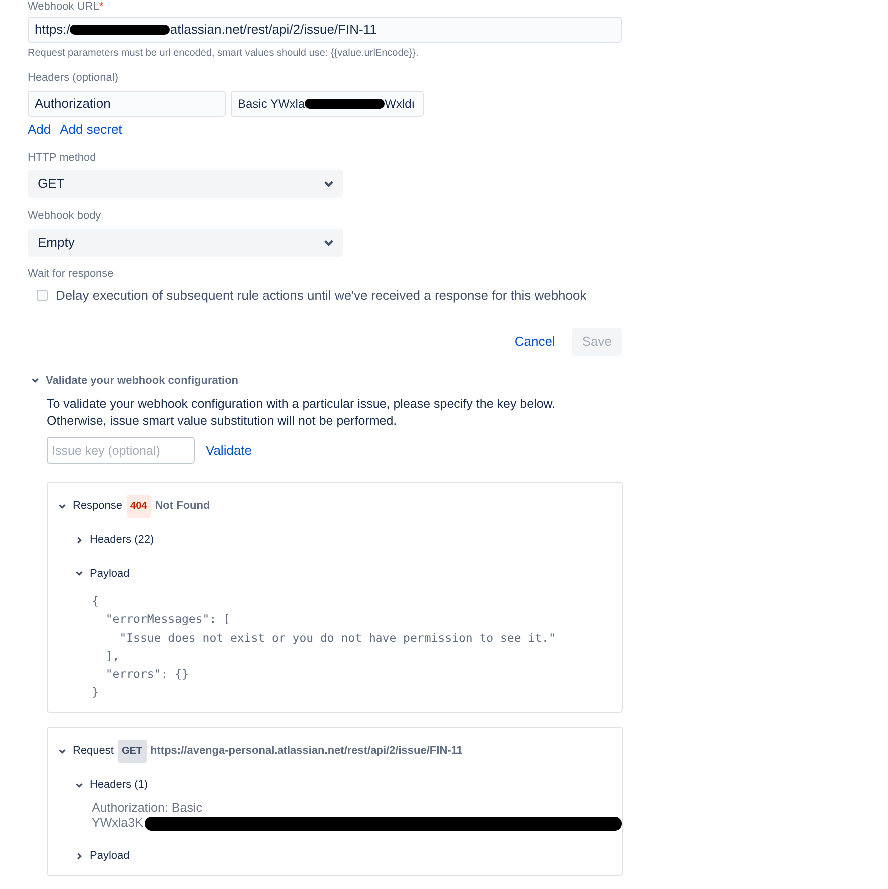 The image size is (888, 889). I want to click on code-text: { "errorMessages": [ "Issue does not exist or you do not have permission to see it." ], "errors": {} }, so click(324, 647).